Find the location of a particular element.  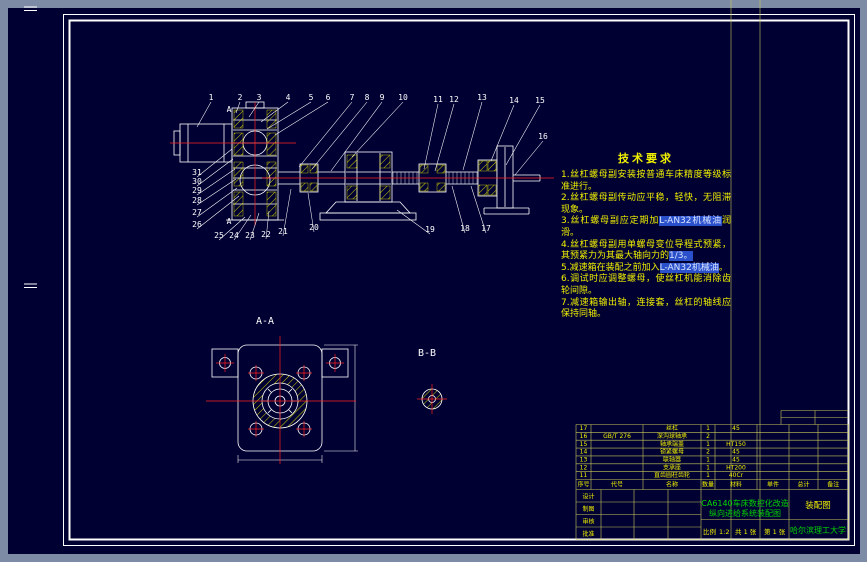

table-cell: 备注 is located at coordinates (833, 485).